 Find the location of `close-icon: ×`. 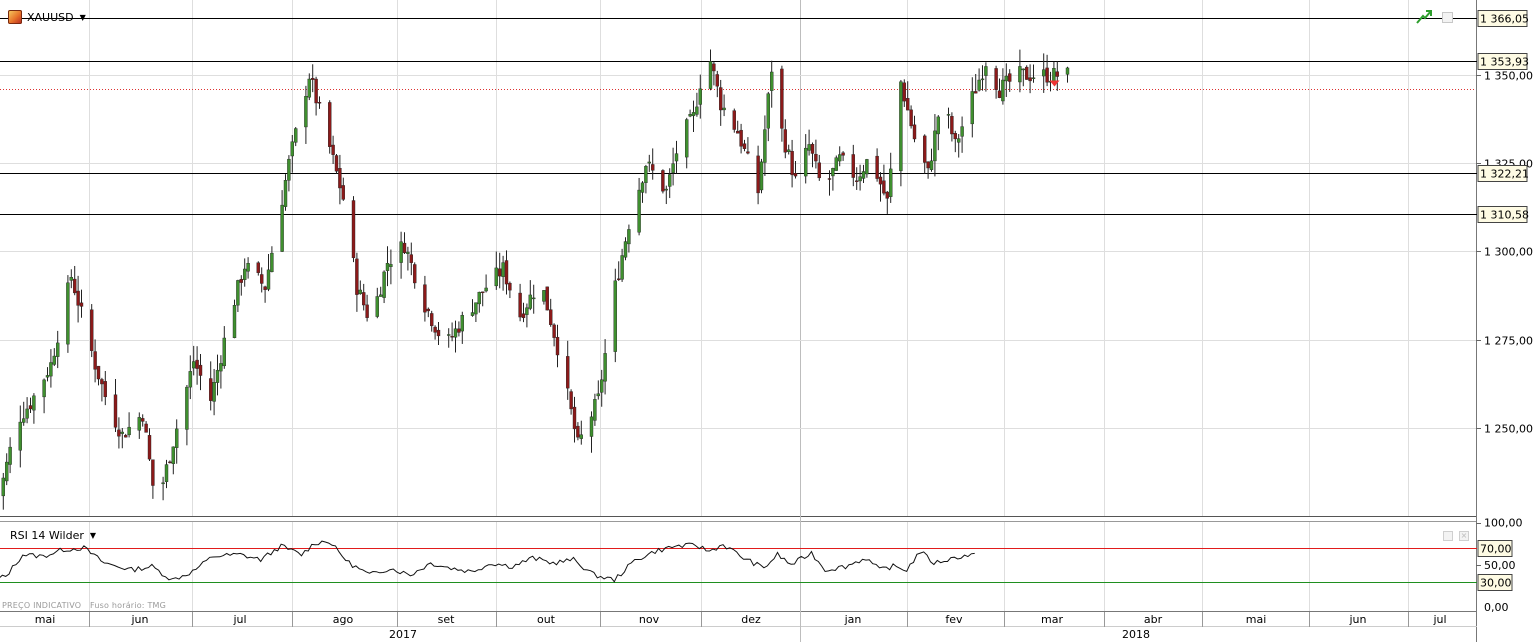

close-icon: × is located at coordinates (1464, 536).